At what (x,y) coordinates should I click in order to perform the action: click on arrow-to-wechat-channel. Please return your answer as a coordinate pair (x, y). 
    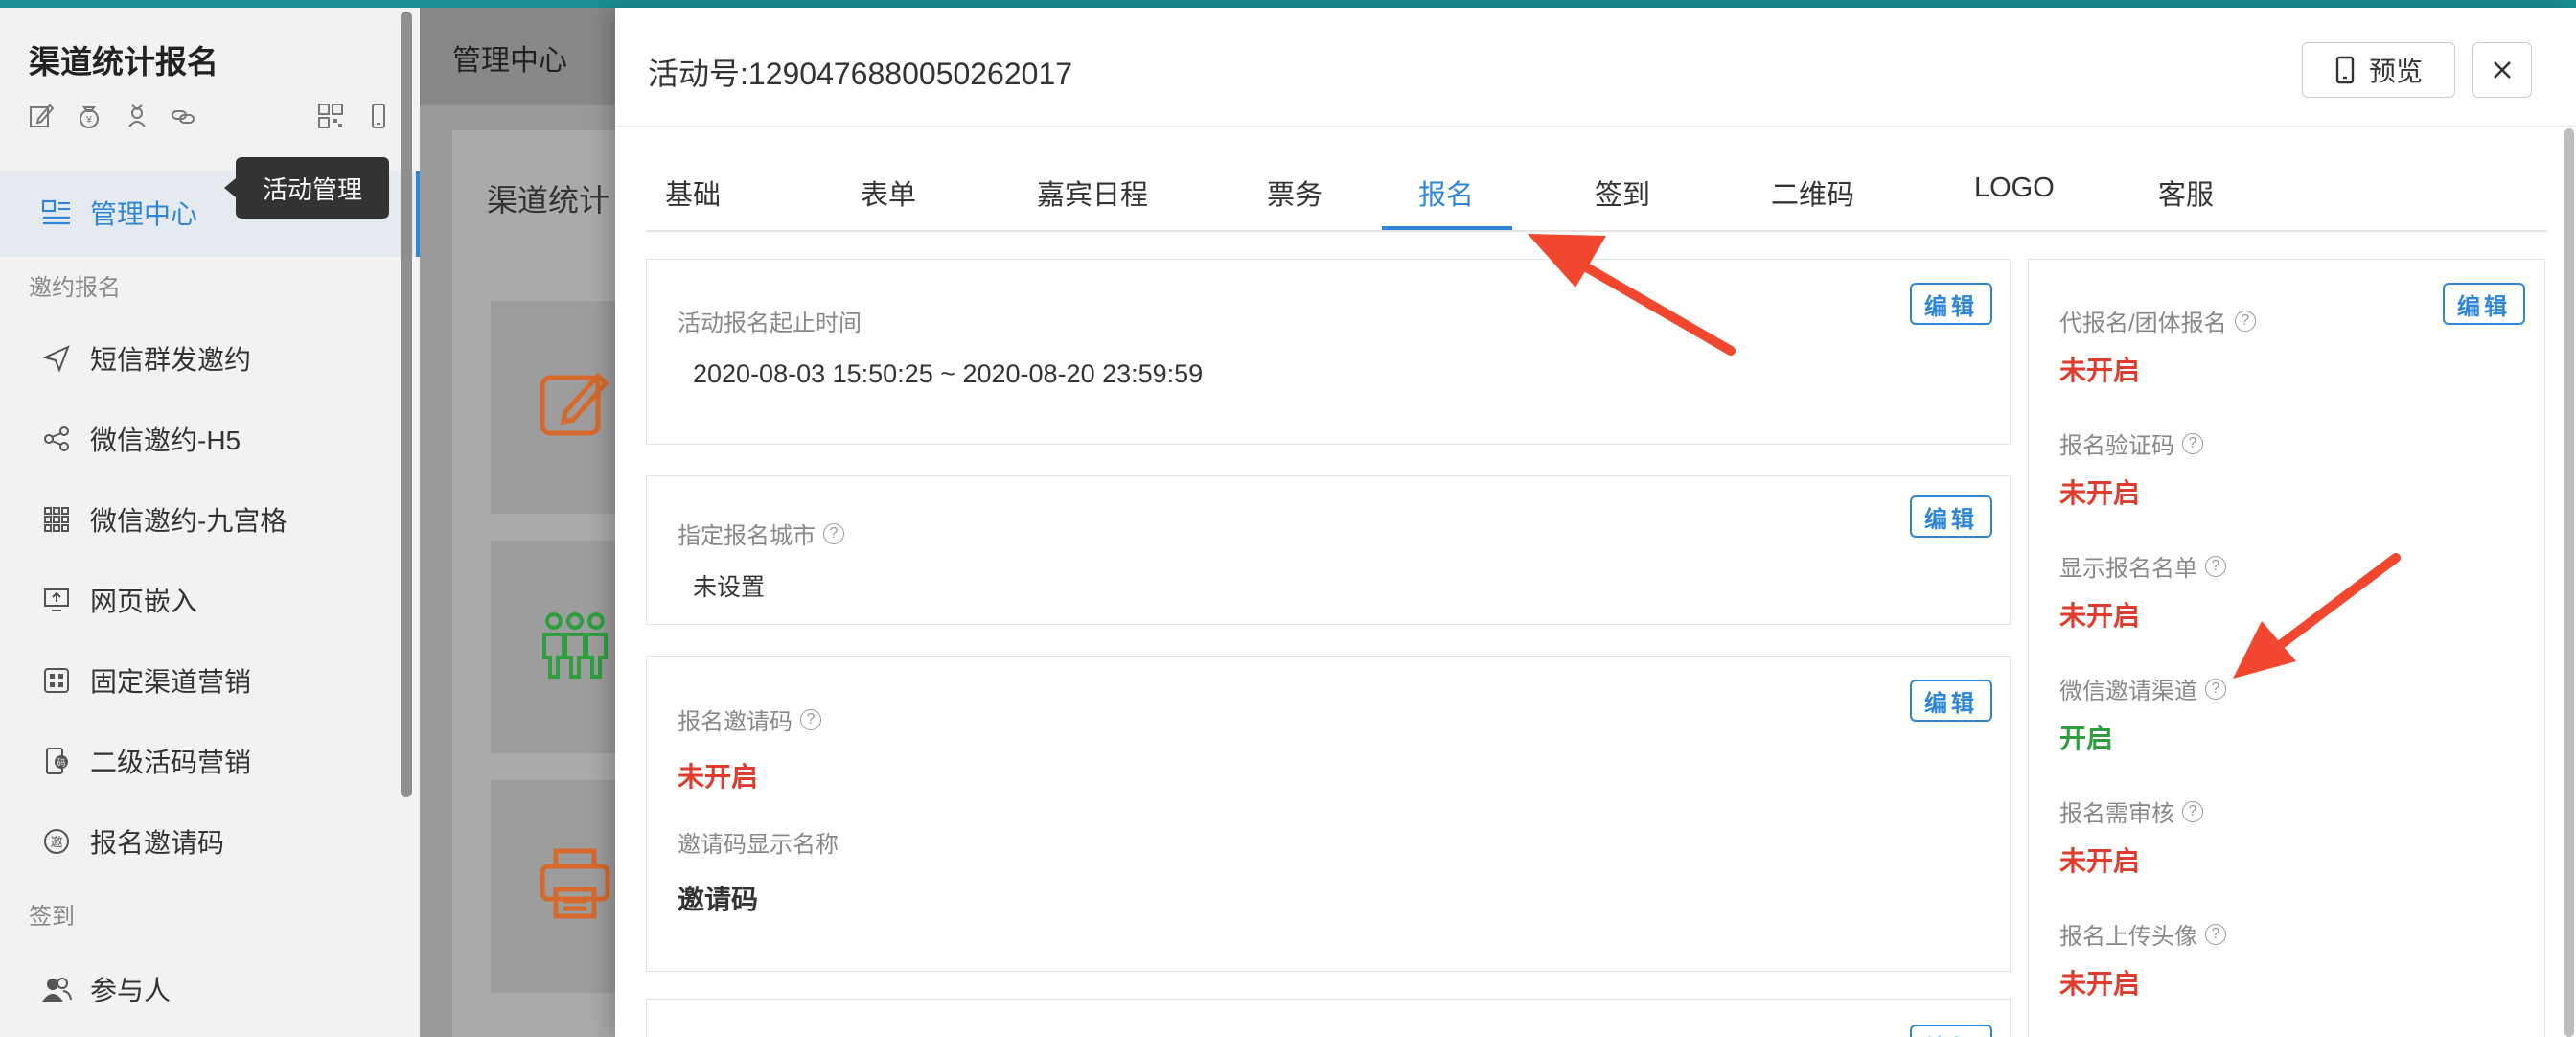
    Looking at the image, I should click on (2317, 616).